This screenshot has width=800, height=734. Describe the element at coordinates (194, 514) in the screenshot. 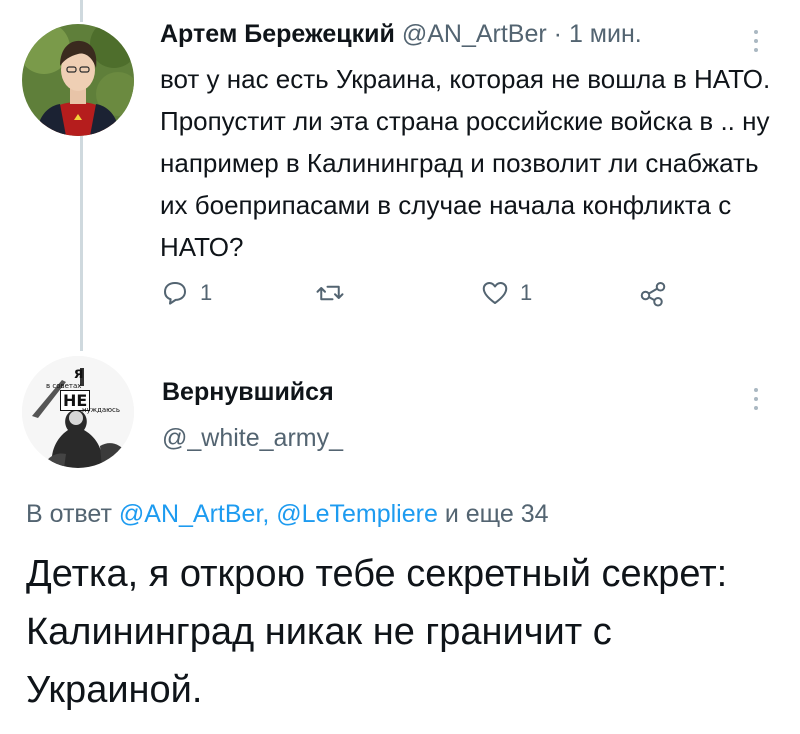

I see `mention-link-1: @AN_ArtBer,` at that location.